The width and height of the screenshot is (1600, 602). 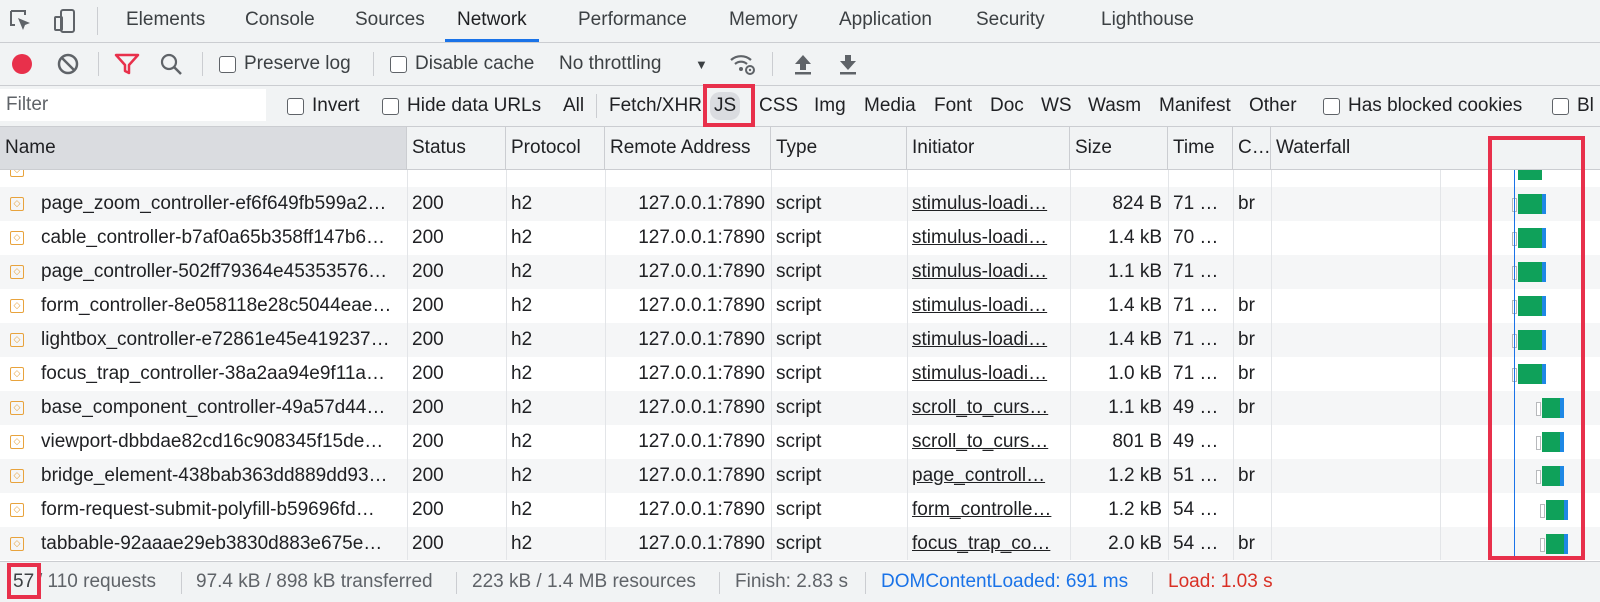 What do you see at coordinates (65, 21) in the screenshot?
I see `device-toolbar-icon` at bounding box center [65, 21].